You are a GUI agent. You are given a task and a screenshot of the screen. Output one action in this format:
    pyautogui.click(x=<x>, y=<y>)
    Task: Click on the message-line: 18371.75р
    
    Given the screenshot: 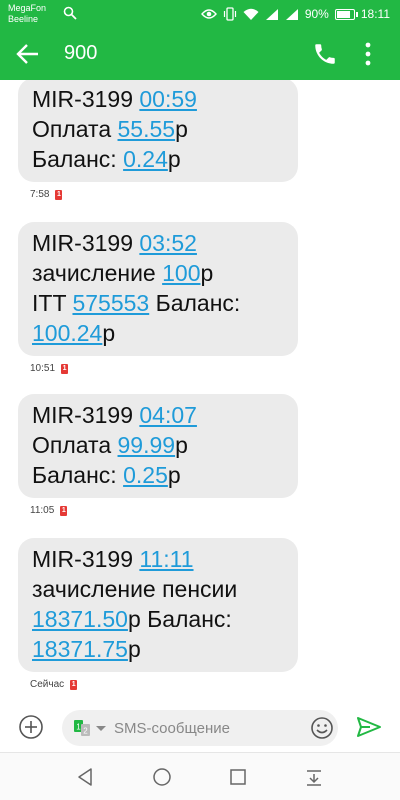 What is the action you would take?
    pyautogui.click(x=159, y=649)
    